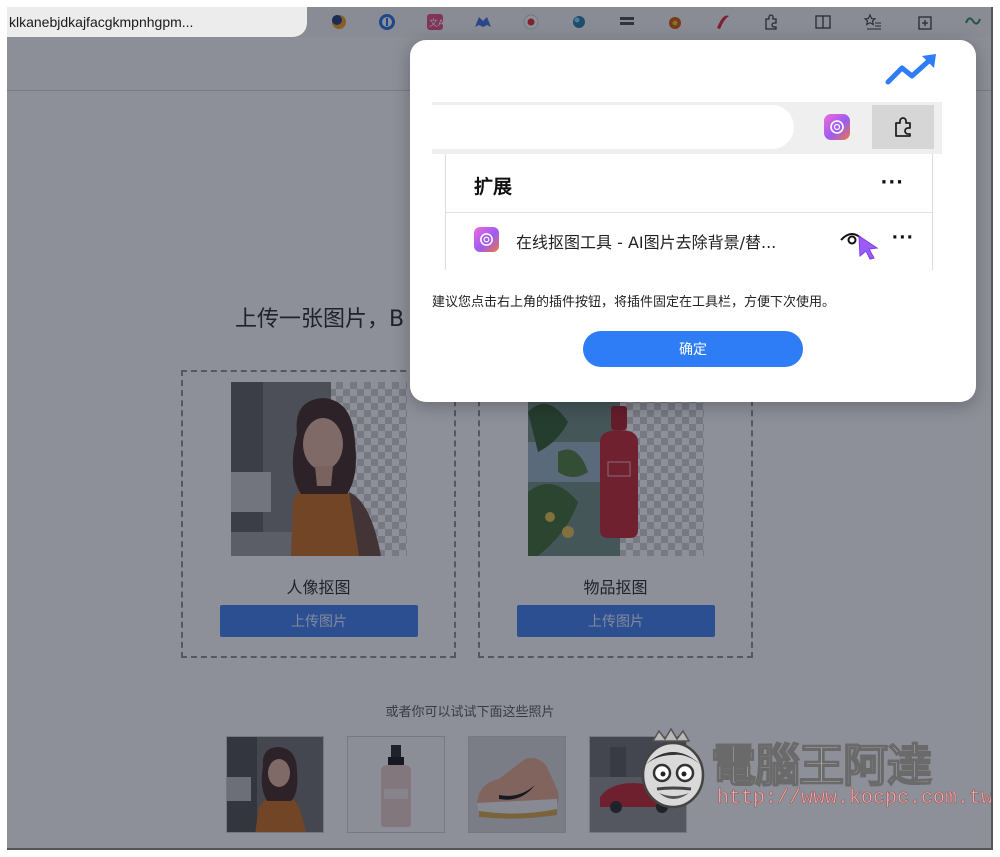 The width and height of the screenshot is (1000, 857). Describe the element at coordinates (634, 302) in the screenshot. I see `pin-hint-text: 建议您点击右上角的插件按钮，将插件固定在工具栏，方便下次使用。` at that location.